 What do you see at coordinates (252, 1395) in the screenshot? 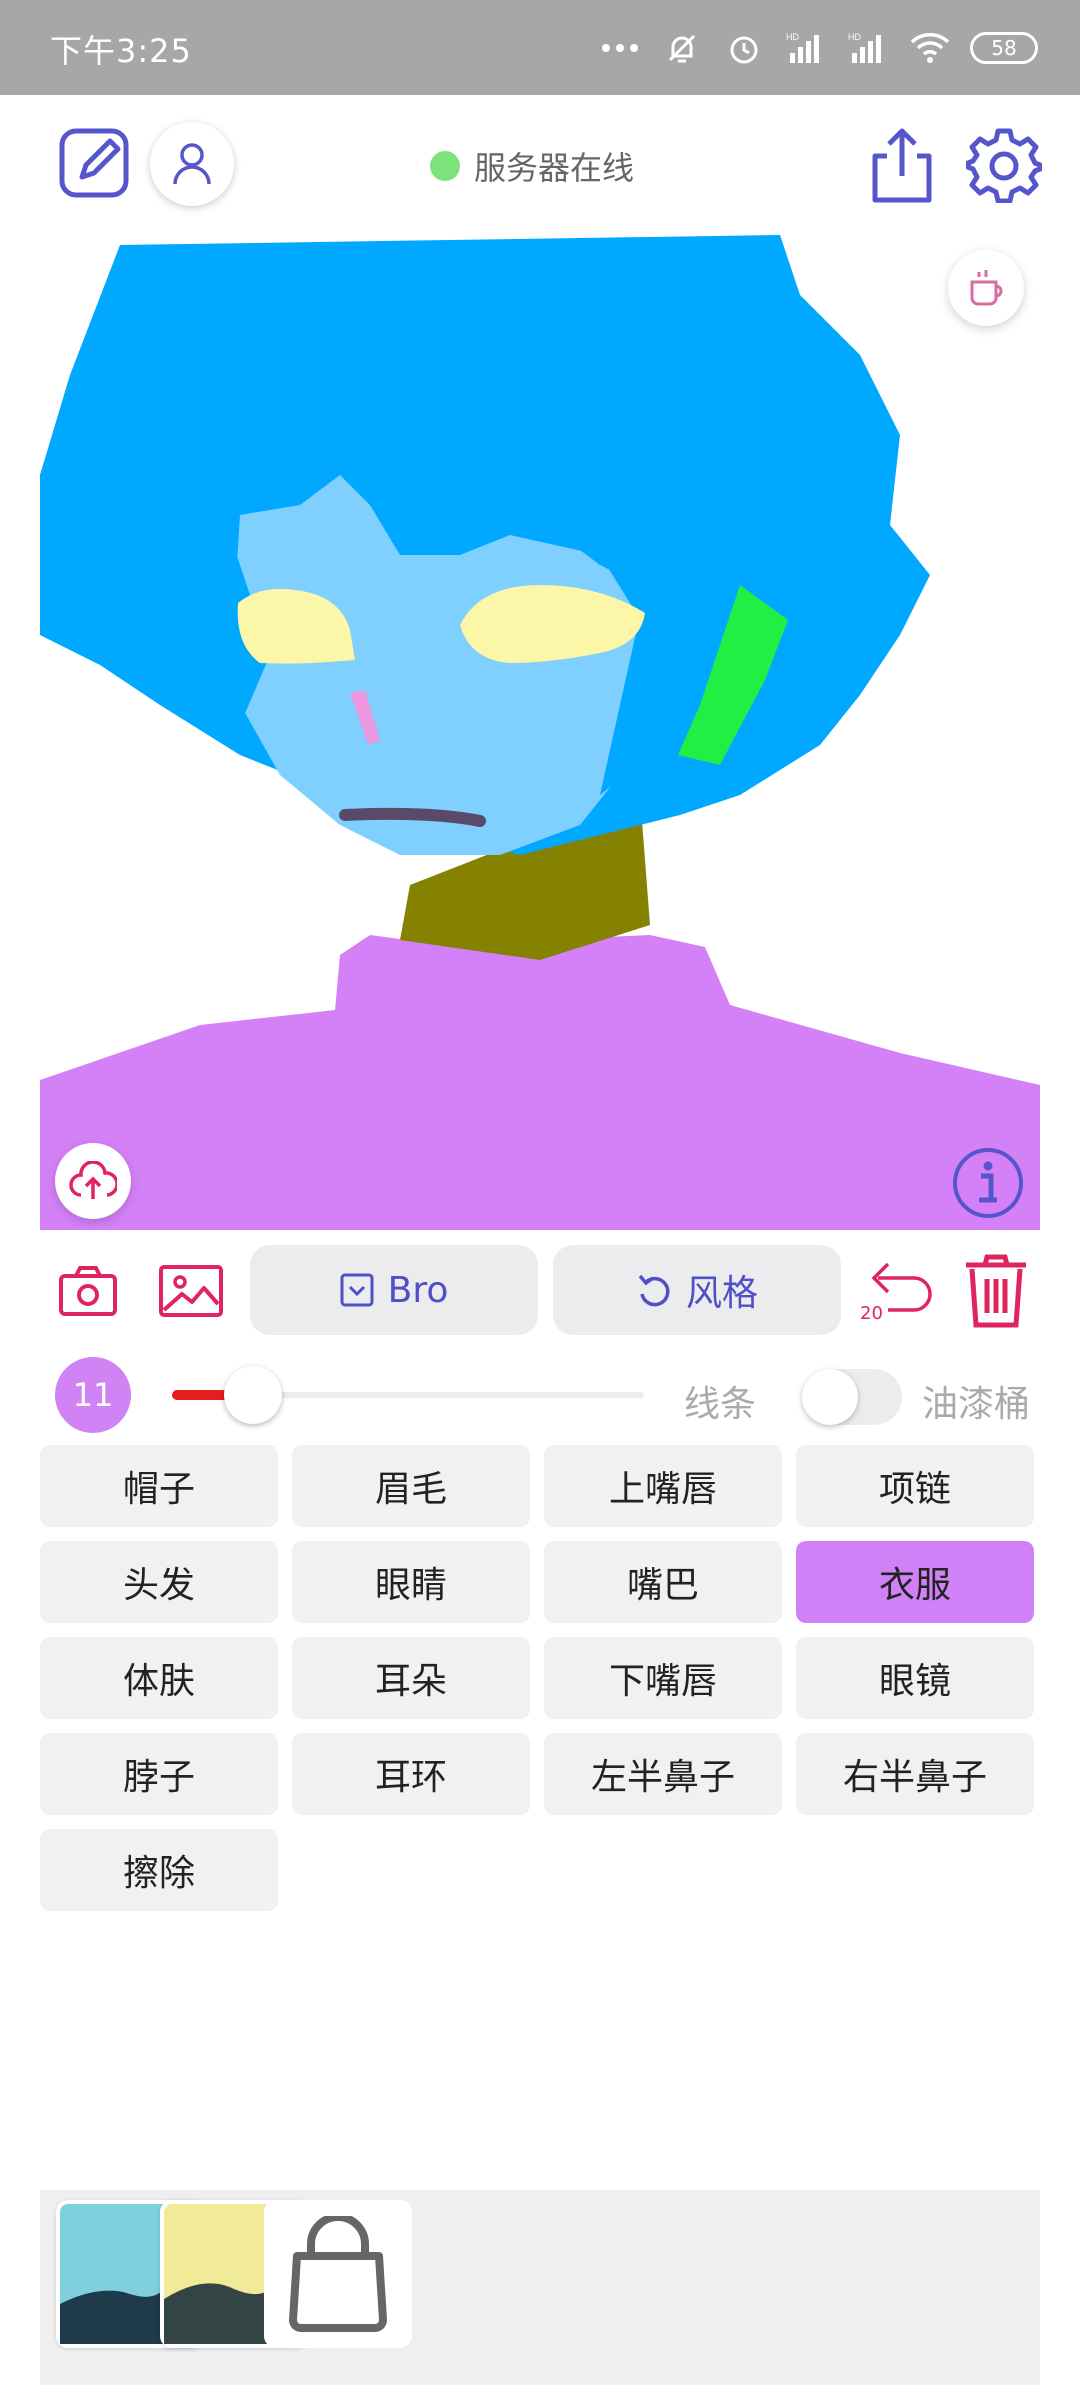
I see `line-width-slider-thumb` at bounding box center [252, 1395].